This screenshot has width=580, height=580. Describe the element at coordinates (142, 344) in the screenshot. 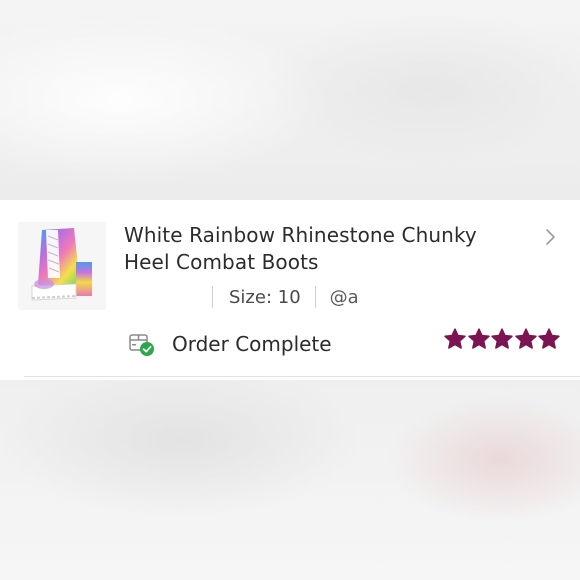

I see `package-check-icon` at that location.